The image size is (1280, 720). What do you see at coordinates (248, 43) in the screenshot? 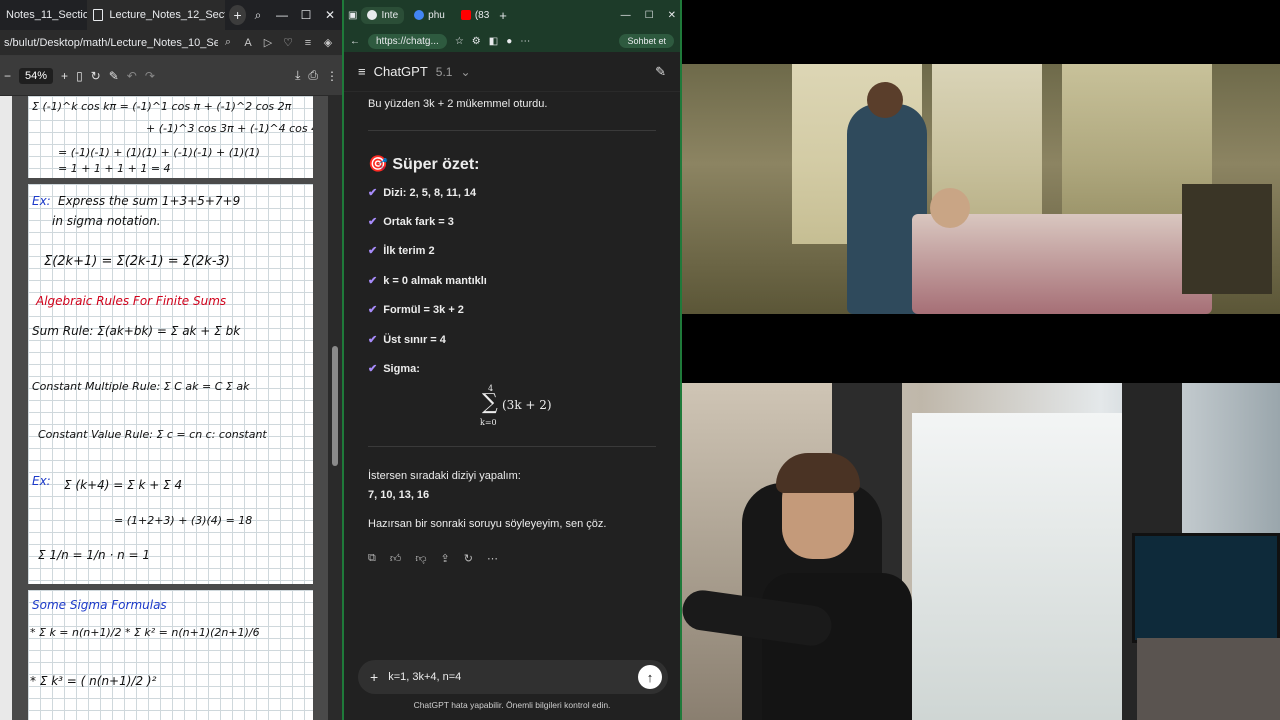
I see `read-aloud-icon: A` at bounding box center [248, 43].